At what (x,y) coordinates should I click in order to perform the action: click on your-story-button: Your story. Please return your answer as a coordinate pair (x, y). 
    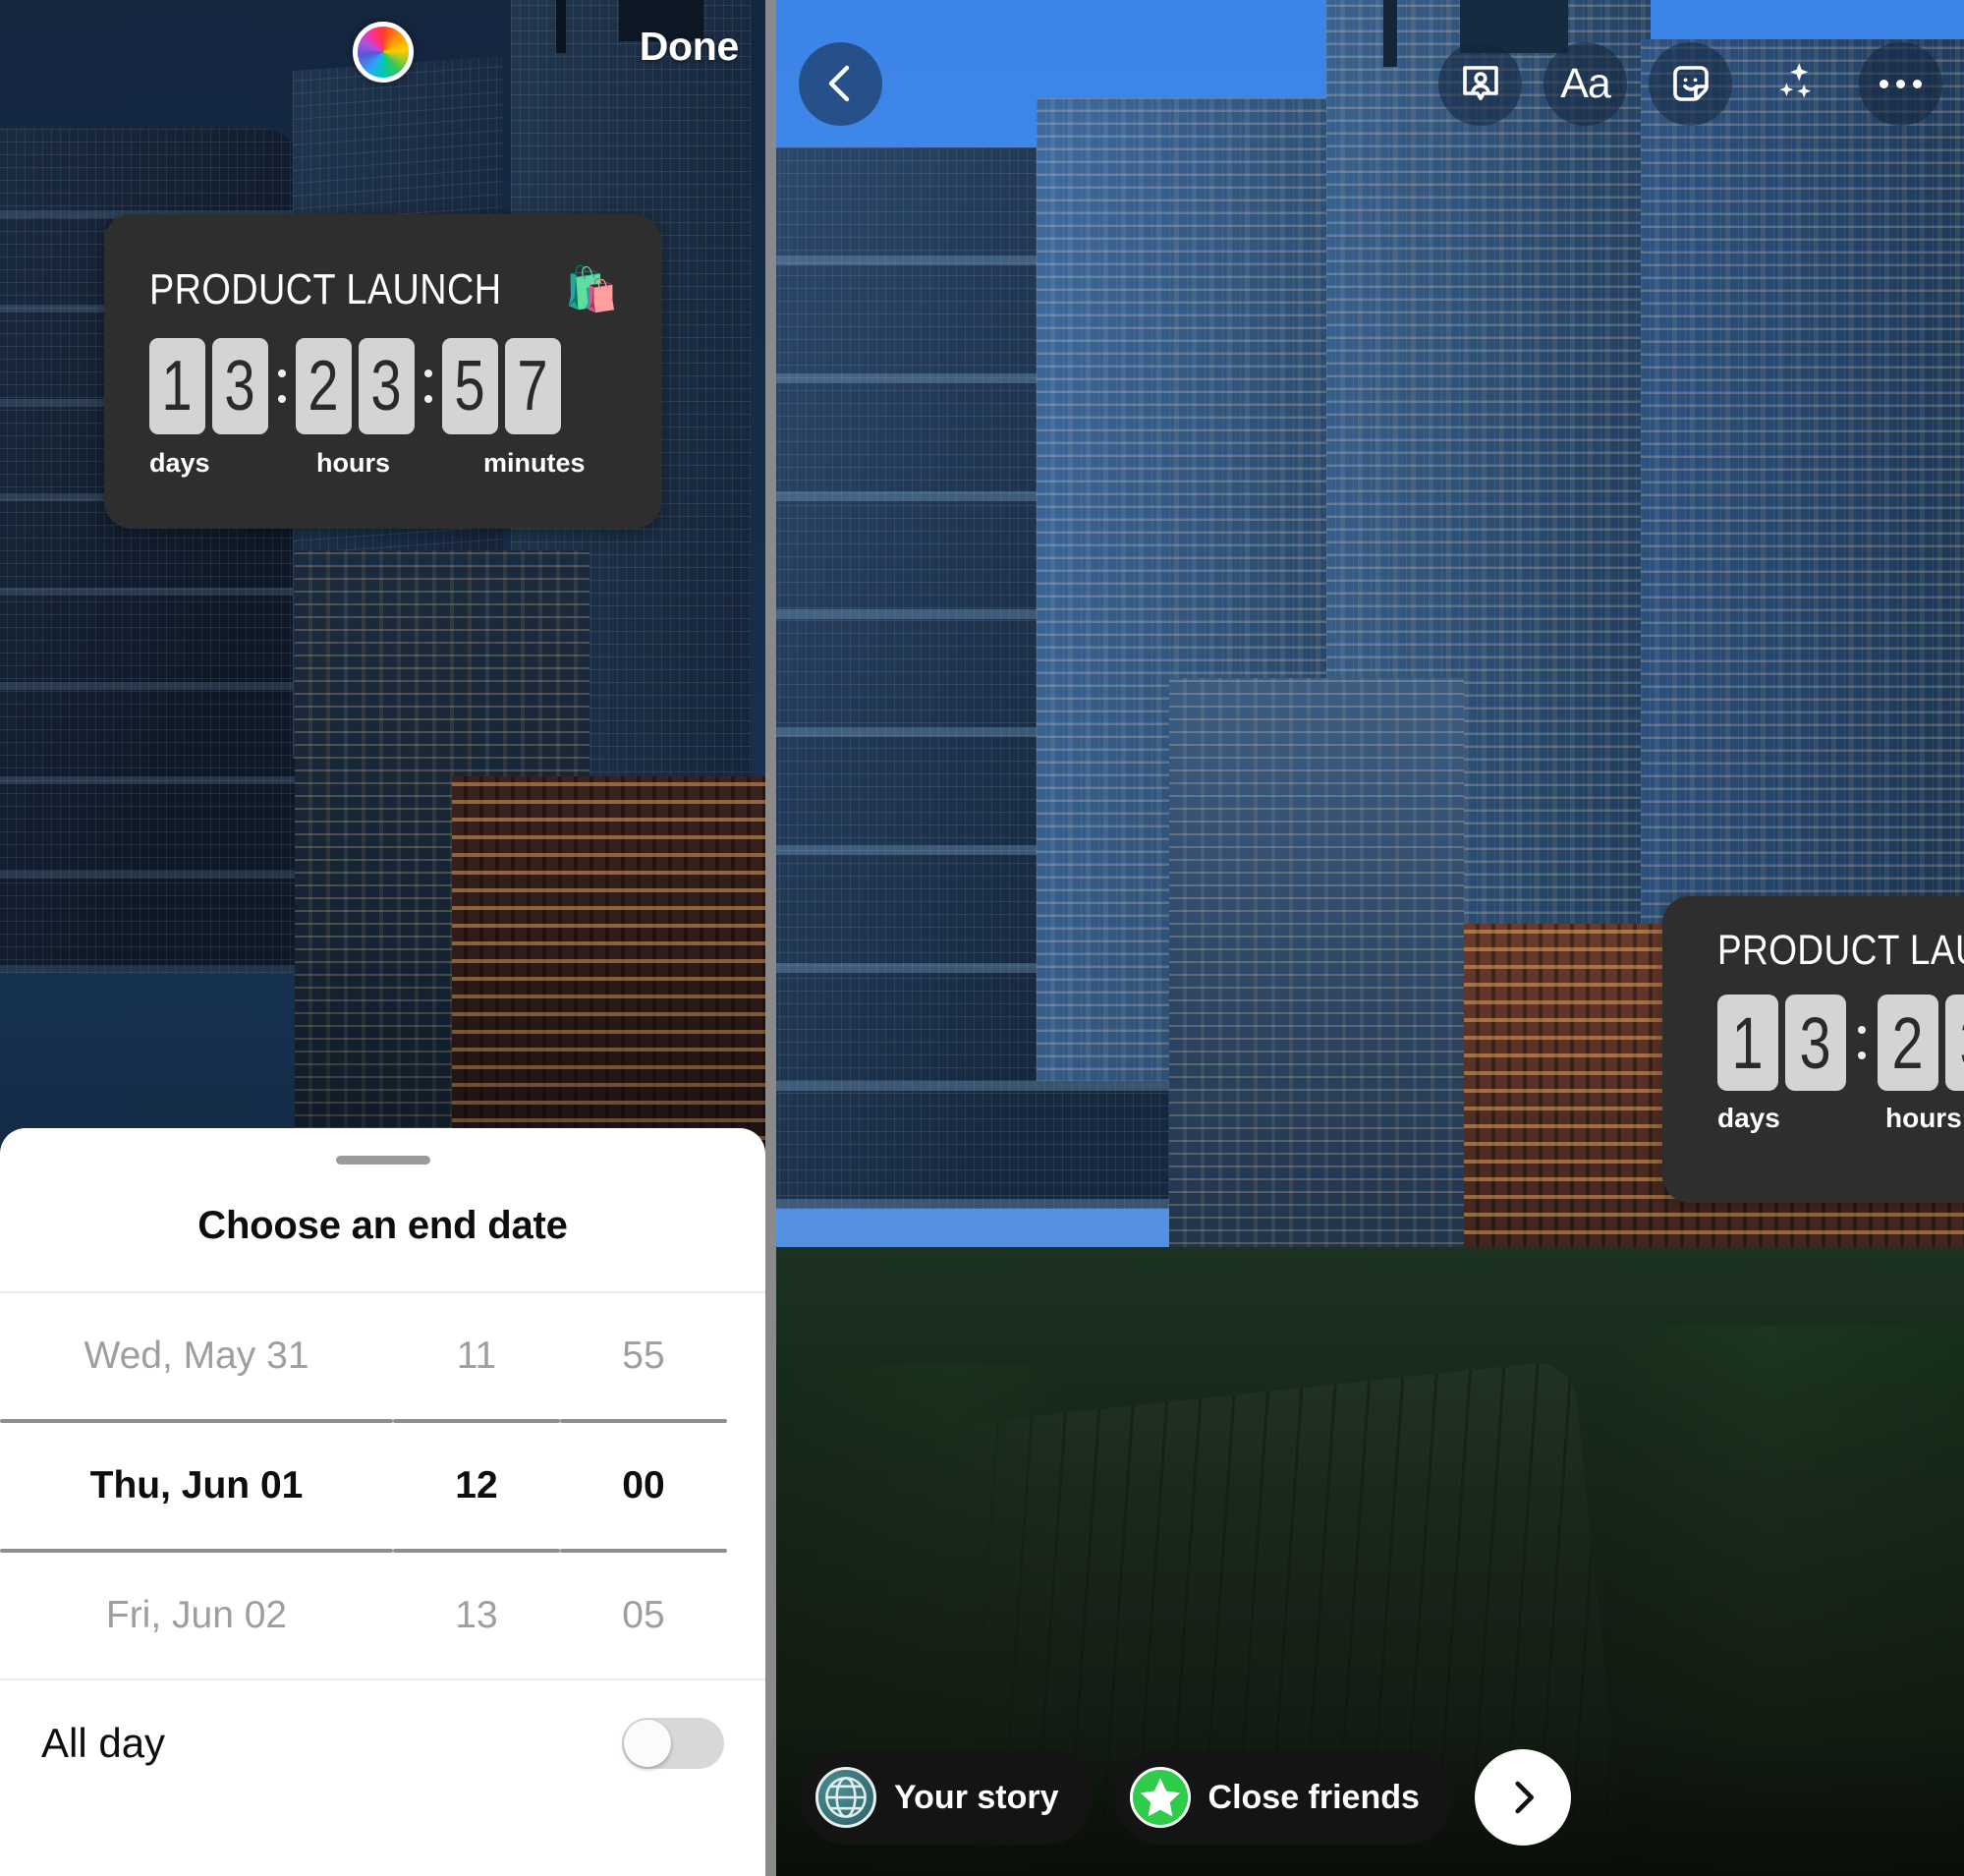
    Looking at the image, I should click on (947, 1797).